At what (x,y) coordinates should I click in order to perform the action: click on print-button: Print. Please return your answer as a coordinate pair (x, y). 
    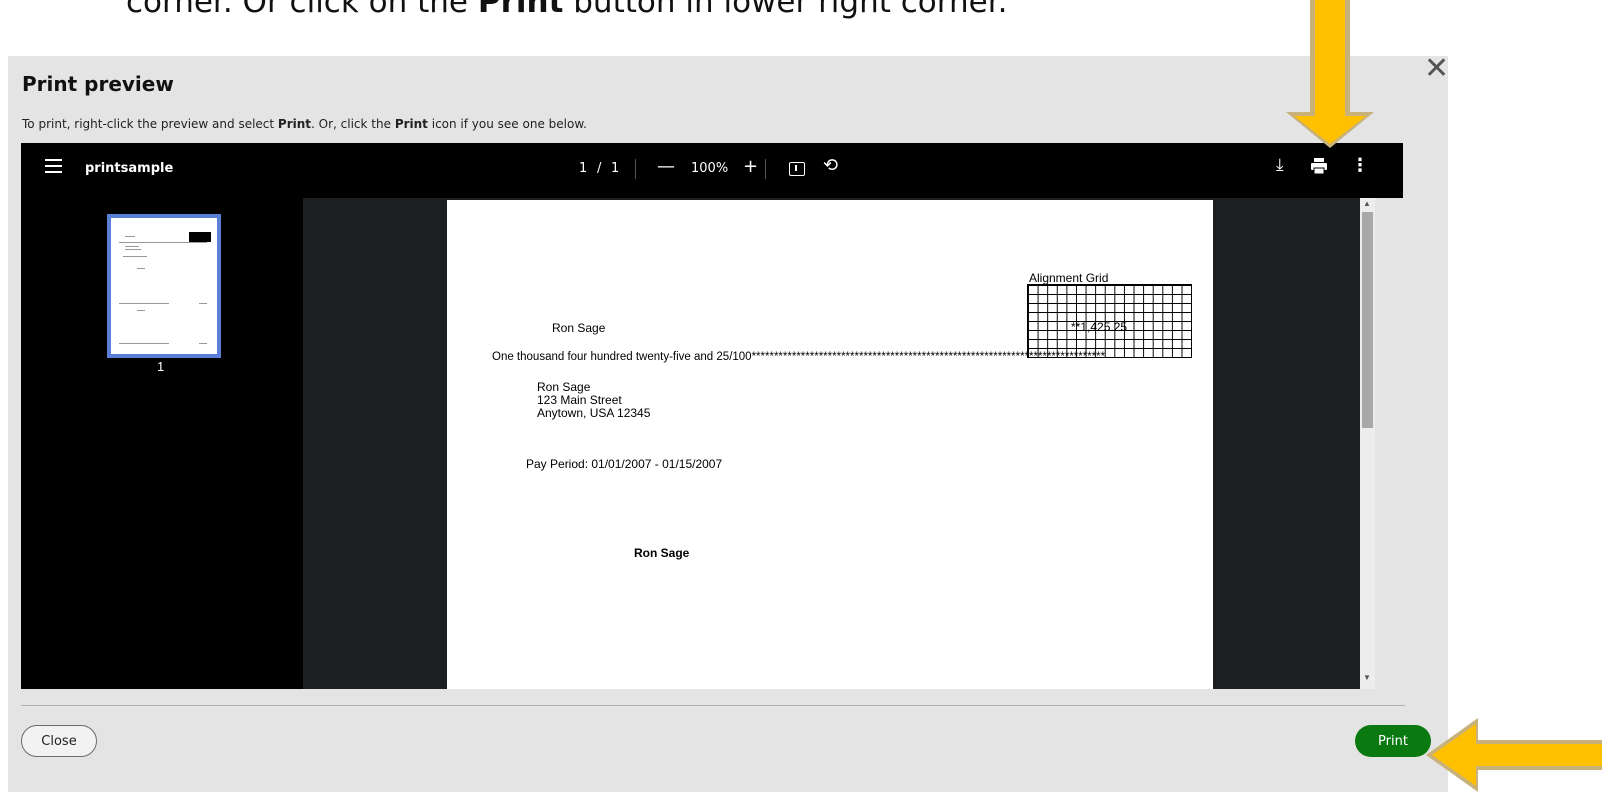
    Looking at the image, I should click on (1393, 741).